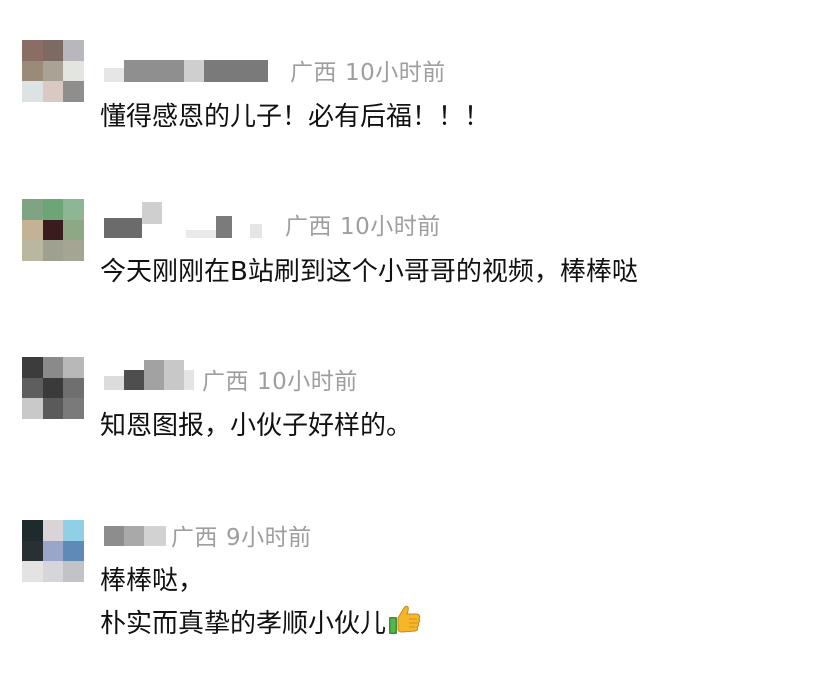  I want to click on comment-text: 棒棒哒，, so click(152, 581).